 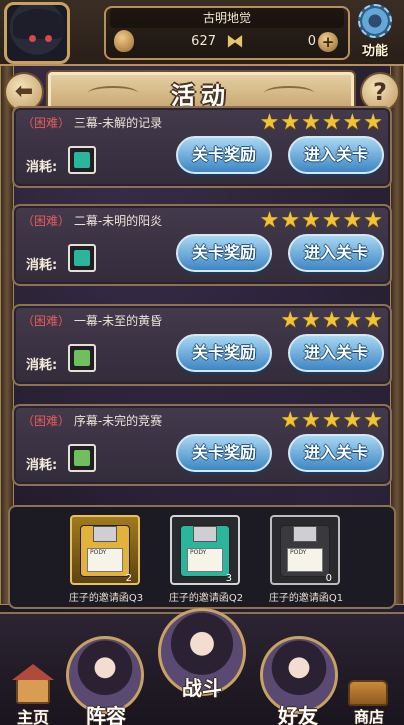 I want to click on item-count: 3, so click(x=228, y=578).